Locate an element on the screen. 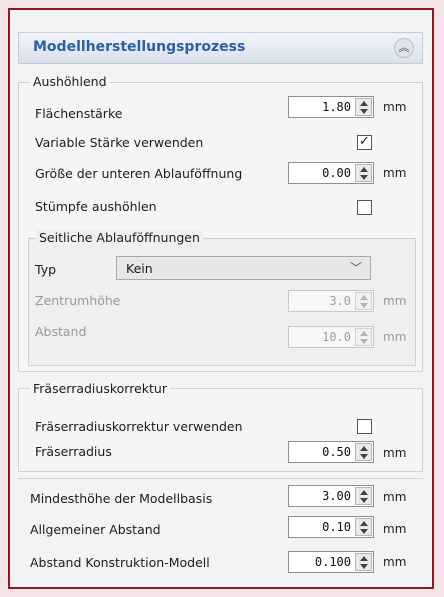 The image size is (444, 597). divider is located at coordinates (220, 478).